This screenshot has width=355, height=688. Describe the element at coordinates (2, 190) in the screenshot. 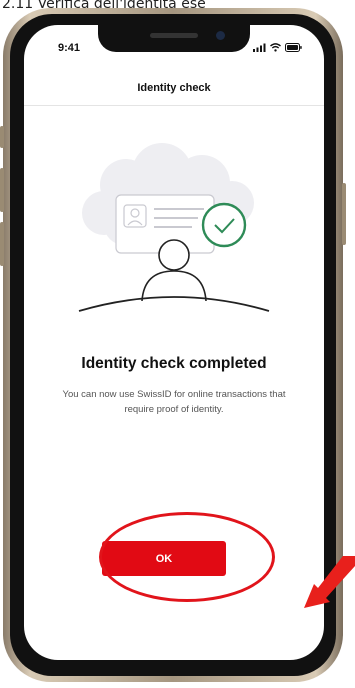

I see `volume-up-button` at that location.